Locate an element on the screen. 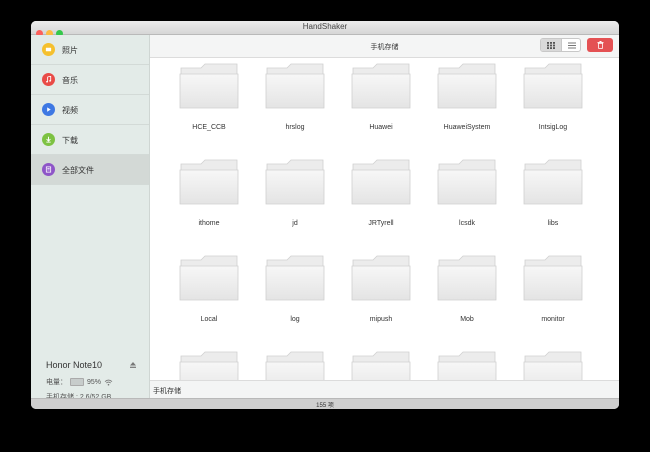  music-icon is located at coordinates (48, 79).